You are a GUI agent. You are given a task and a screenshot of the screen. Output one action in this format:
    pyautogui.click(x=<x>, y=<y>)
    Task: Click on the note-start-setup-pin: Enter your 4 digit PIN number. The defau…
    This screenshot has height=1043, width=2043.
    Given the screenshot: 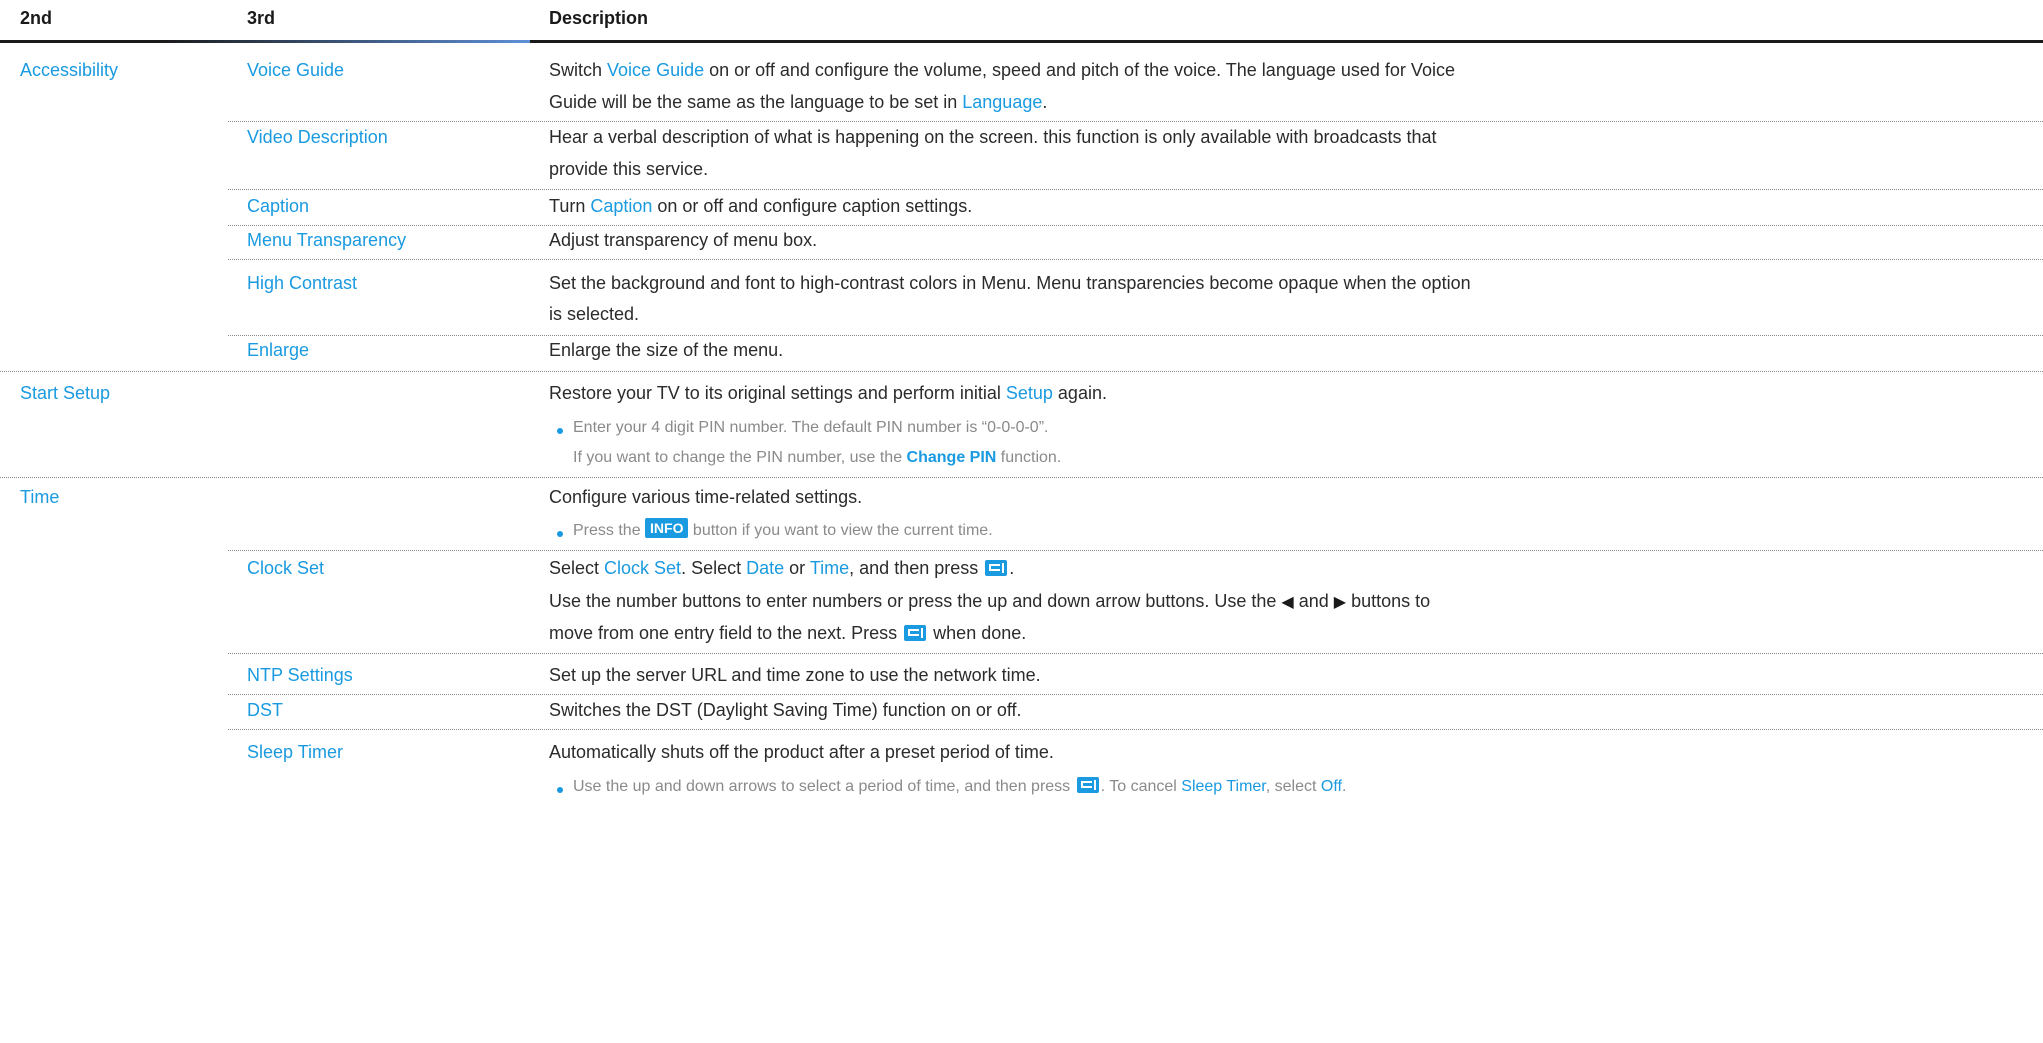 What is the action you would take?
    pyautogui.click(x=811, y=427)
    